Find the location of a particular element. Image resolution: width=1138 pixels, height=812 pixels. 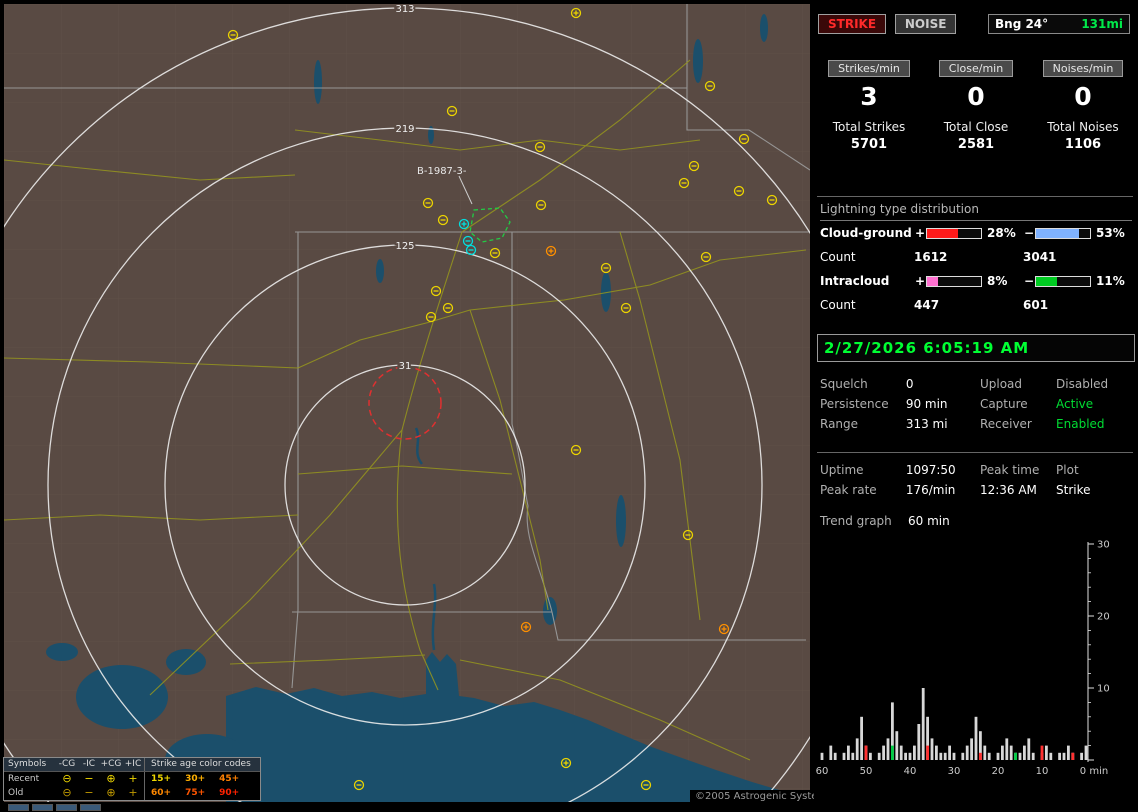

noise-button: NOISE is located at coordinates (925, 24).